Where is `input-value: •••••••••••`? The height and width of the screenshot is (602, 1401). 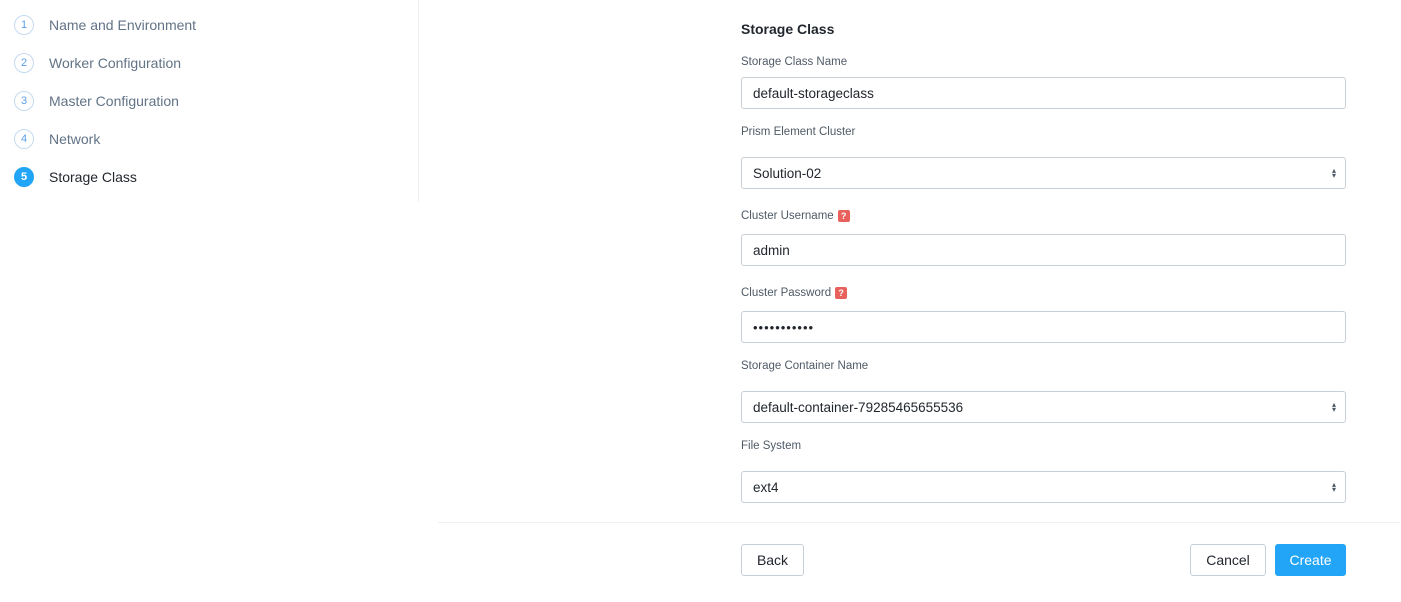
input-value: ••••••••••• is located at coordinates (784, 327).